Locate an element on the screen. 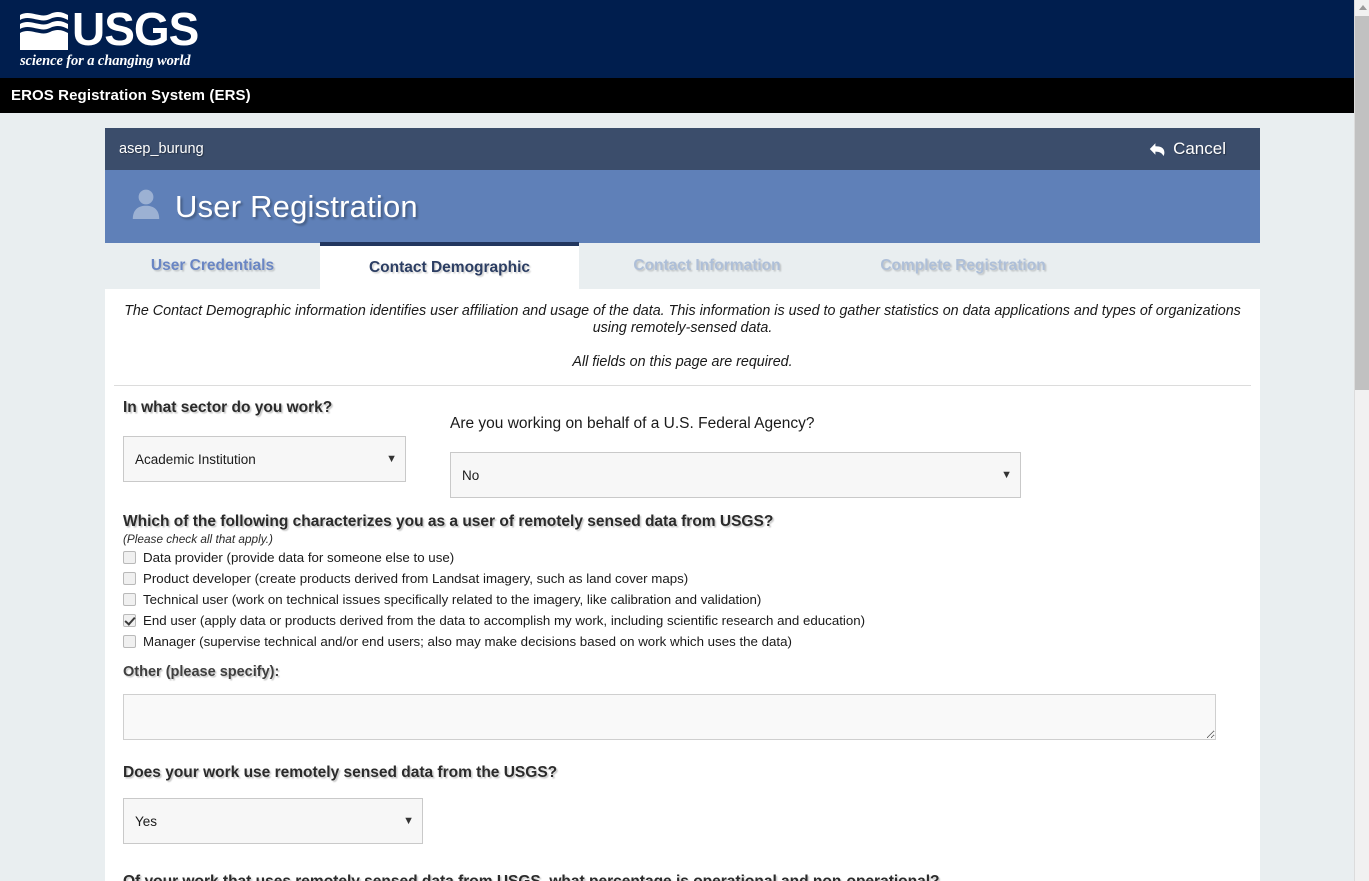  tab-contact-demographic-label: Contact Demographic is located at coordinates (449, 267).